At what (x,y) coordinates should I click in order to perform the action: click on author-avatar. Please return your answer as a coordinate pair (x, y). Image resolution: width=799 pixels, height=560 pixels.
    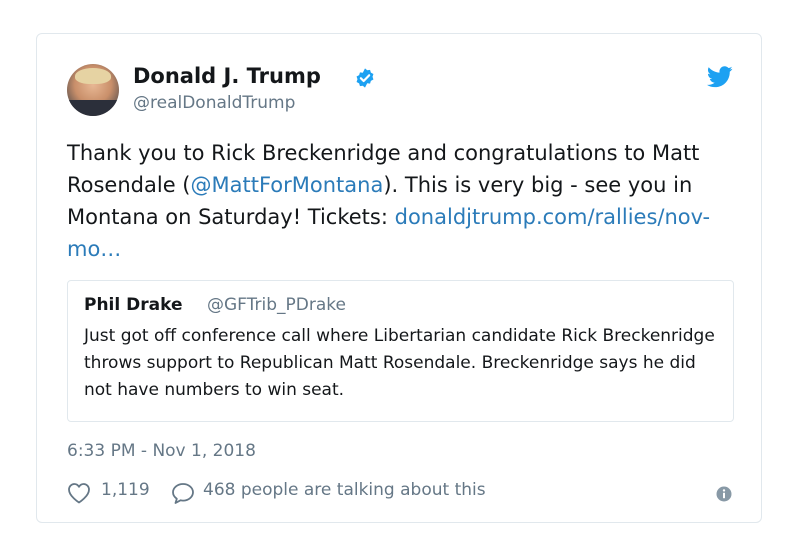
    Looking at the image, I should click on (93, 90).